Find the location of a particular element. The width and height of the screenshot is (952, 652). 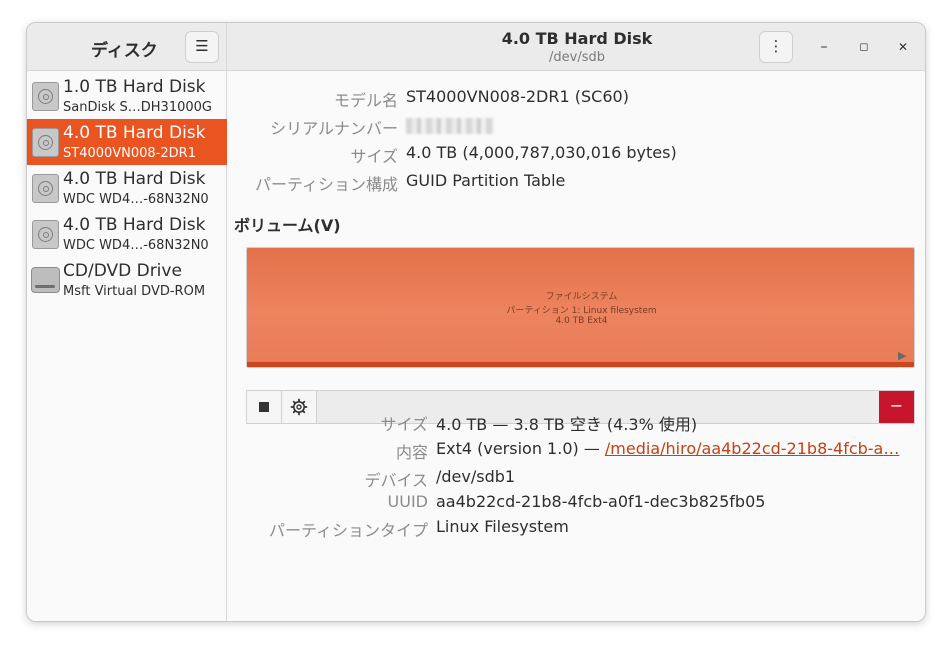

partition-selection-bar is located at coordinates (580, 364).